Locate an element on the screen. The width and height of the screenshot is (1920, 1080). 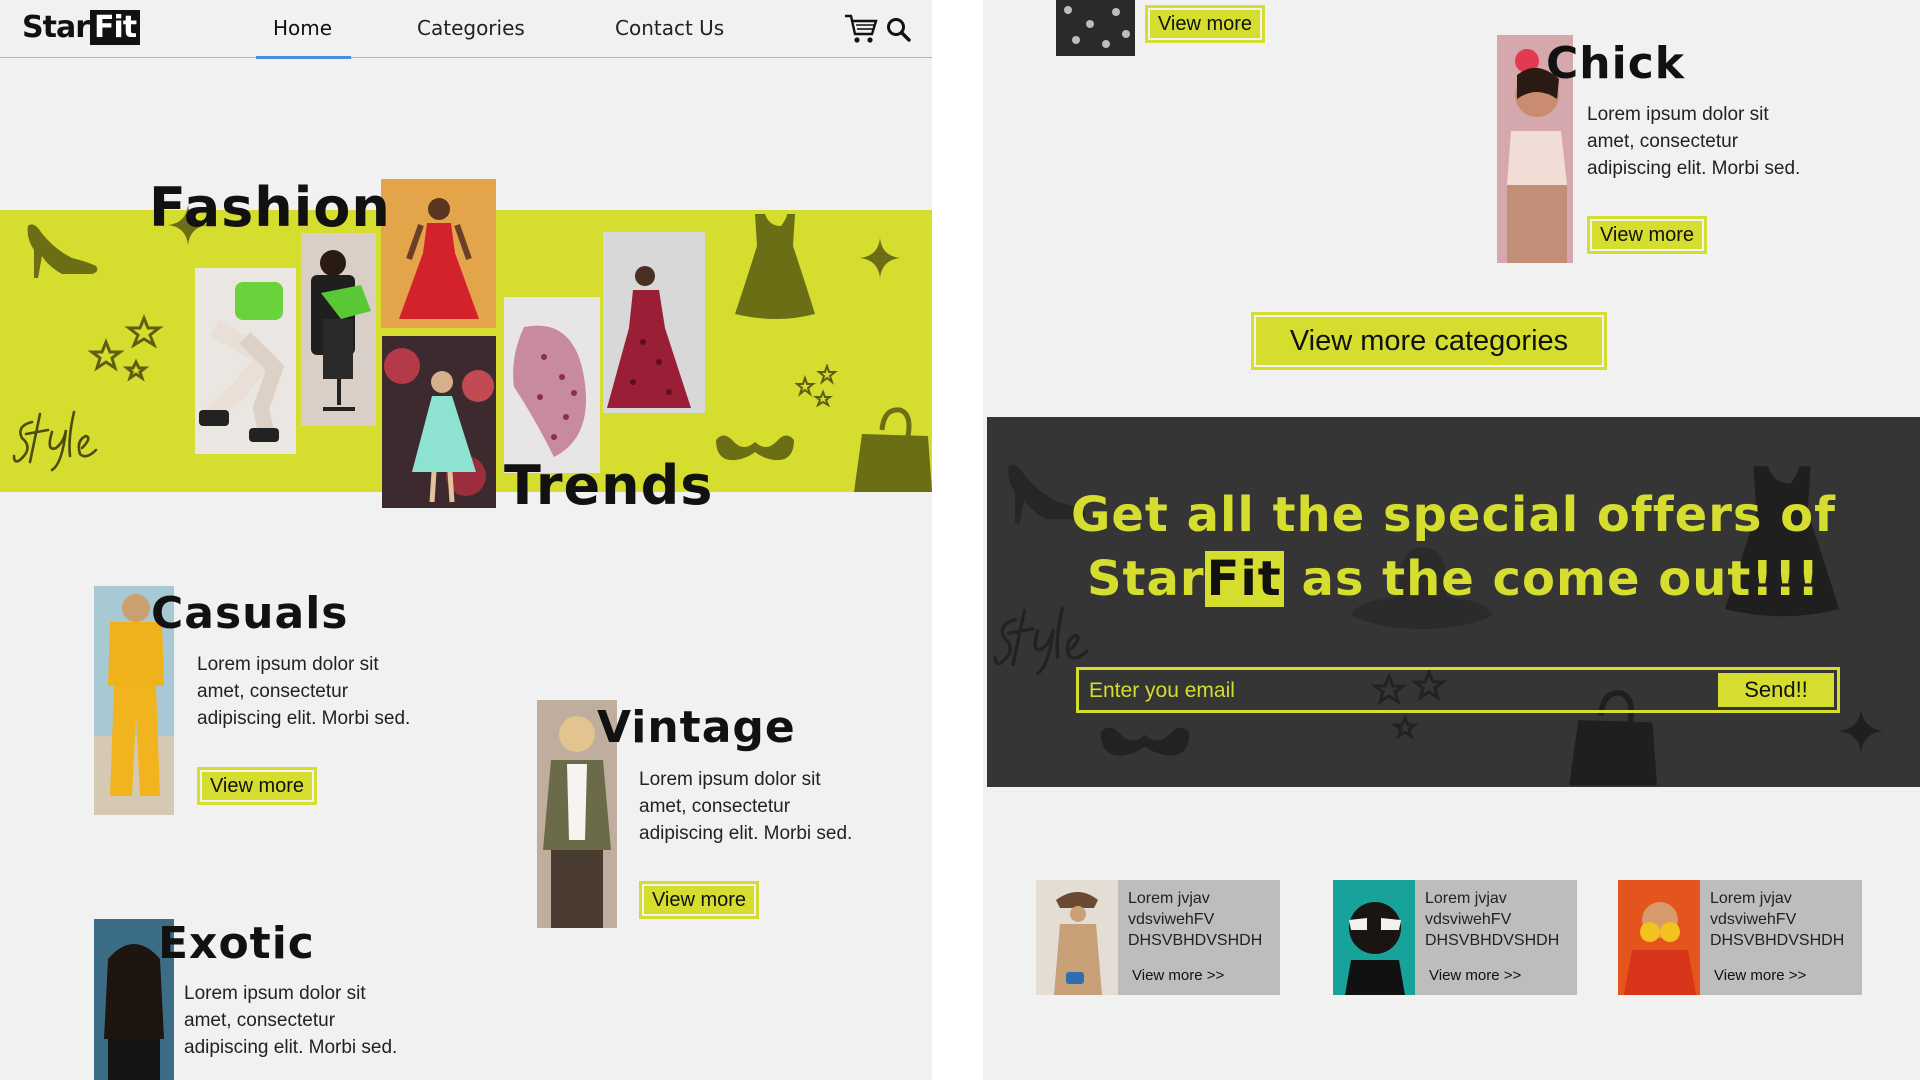
hero-photo-sneakers is located at coordinates (245, 361).